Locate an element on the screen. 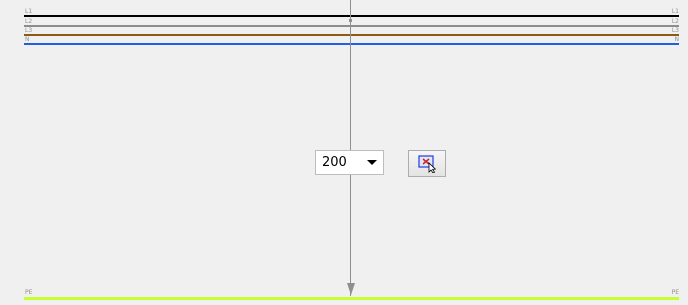  arrow-down-icon is located at coordinates (351, 289).